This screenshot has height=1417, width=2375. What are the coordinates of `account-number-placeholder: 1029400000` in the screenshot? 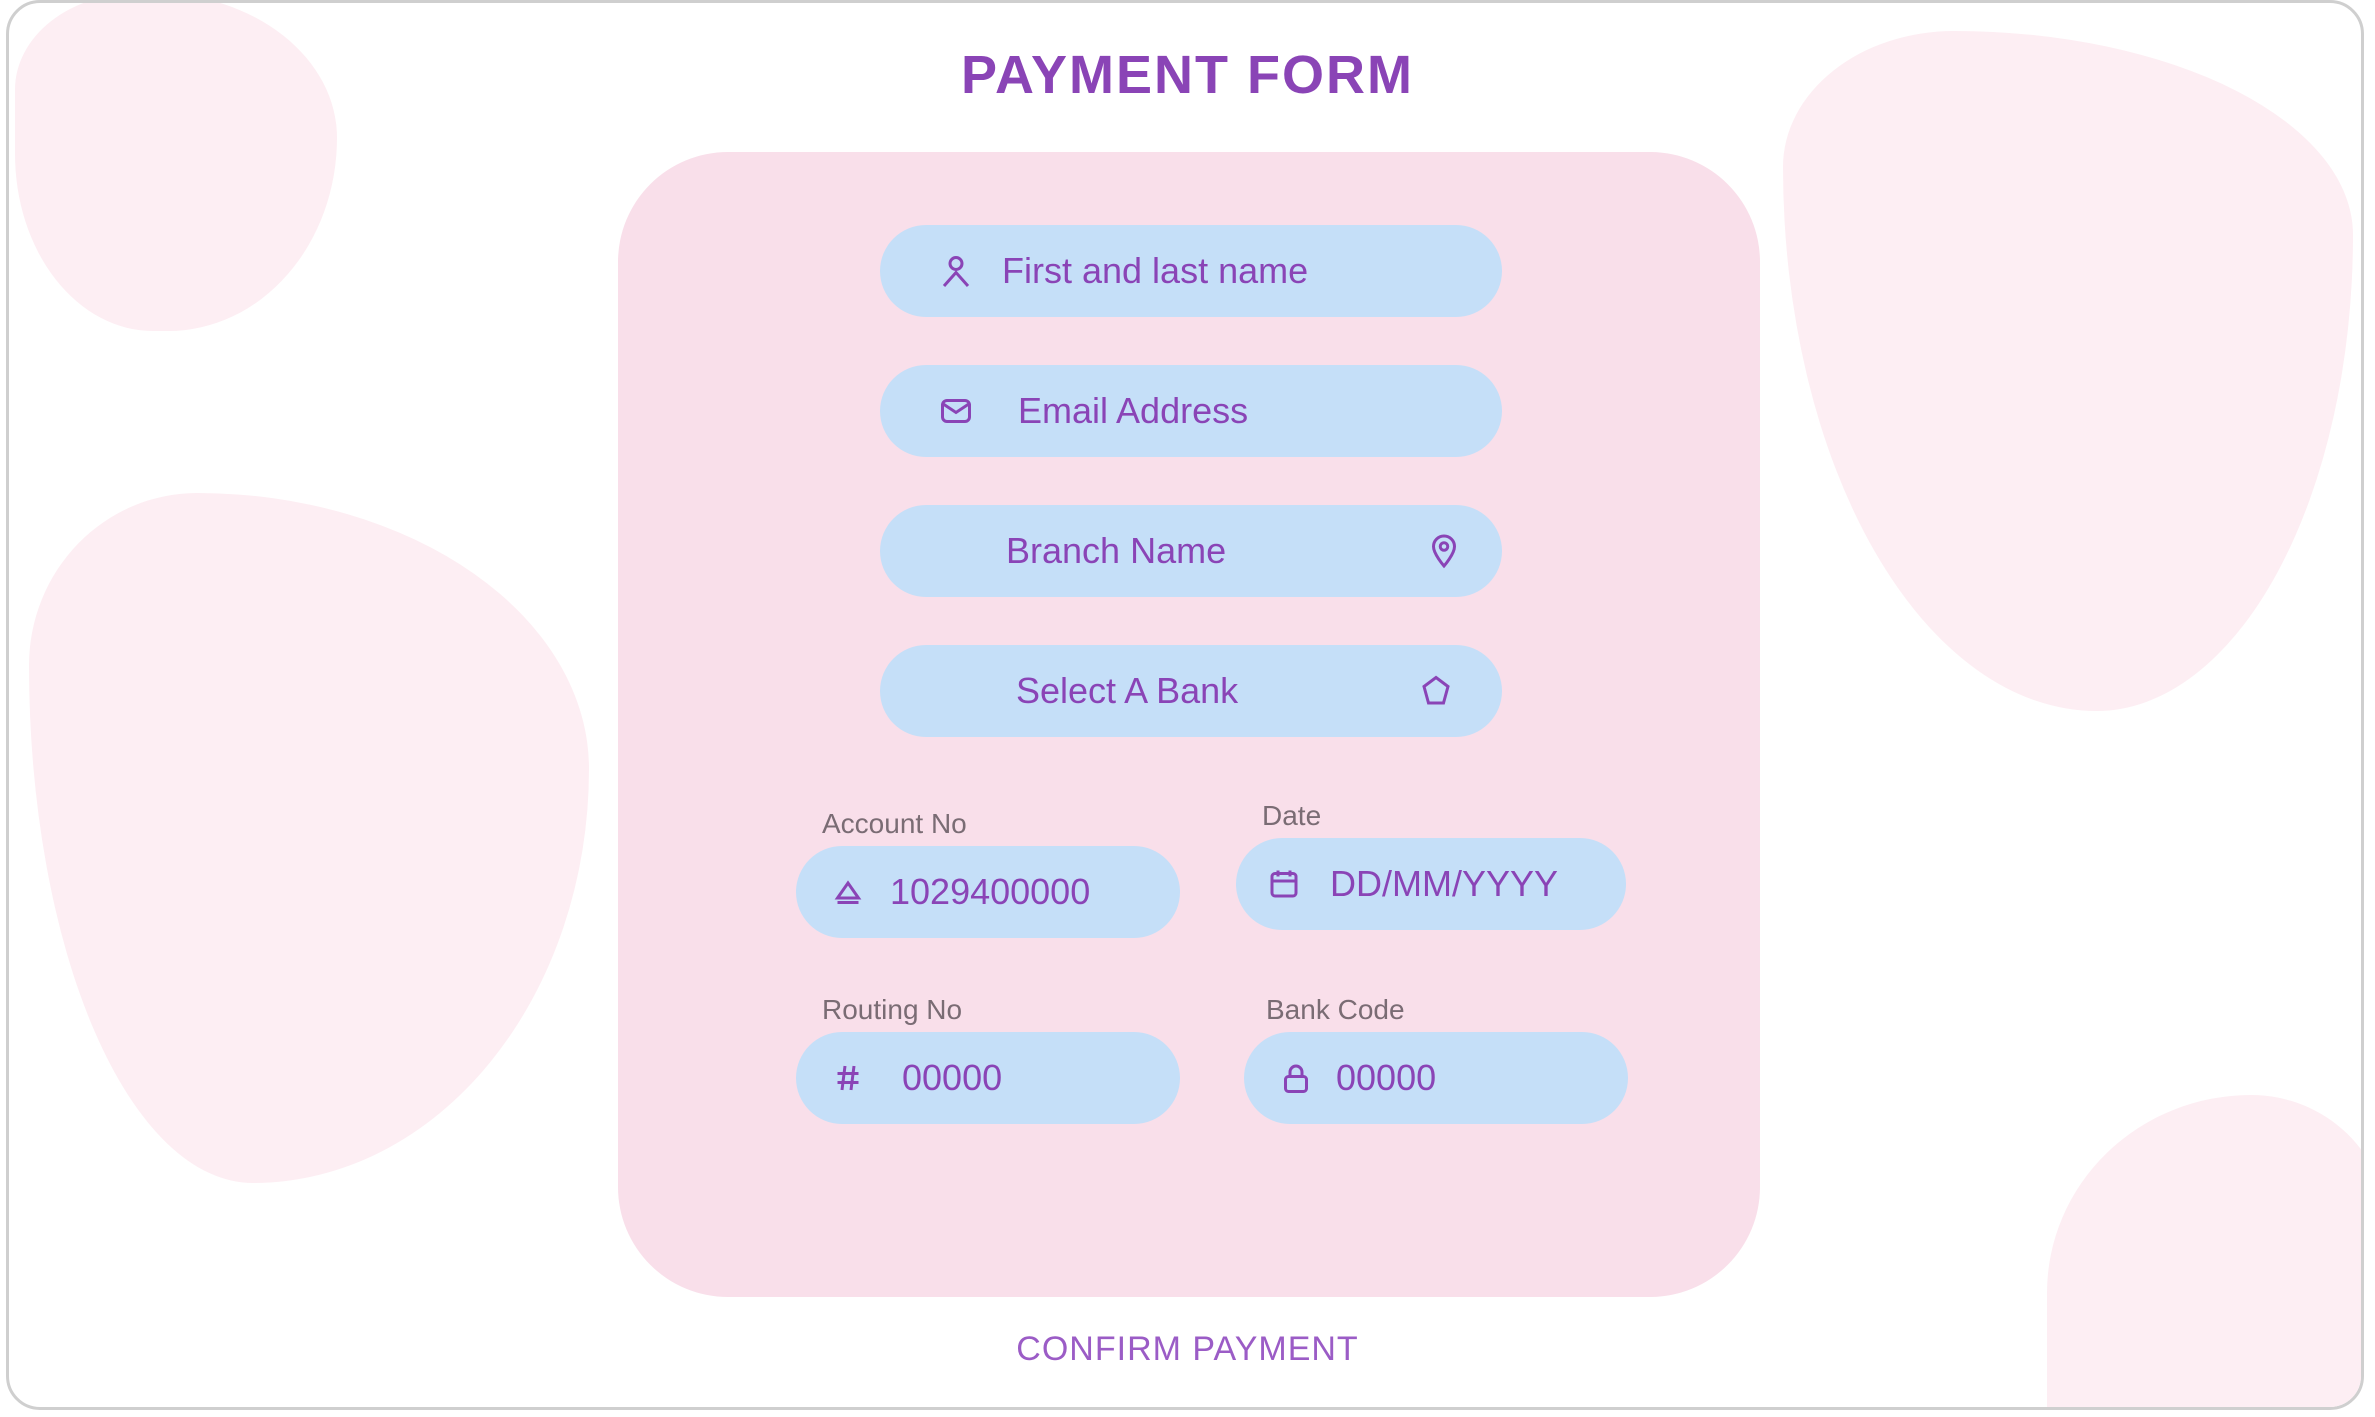 It's located at (990, 891).